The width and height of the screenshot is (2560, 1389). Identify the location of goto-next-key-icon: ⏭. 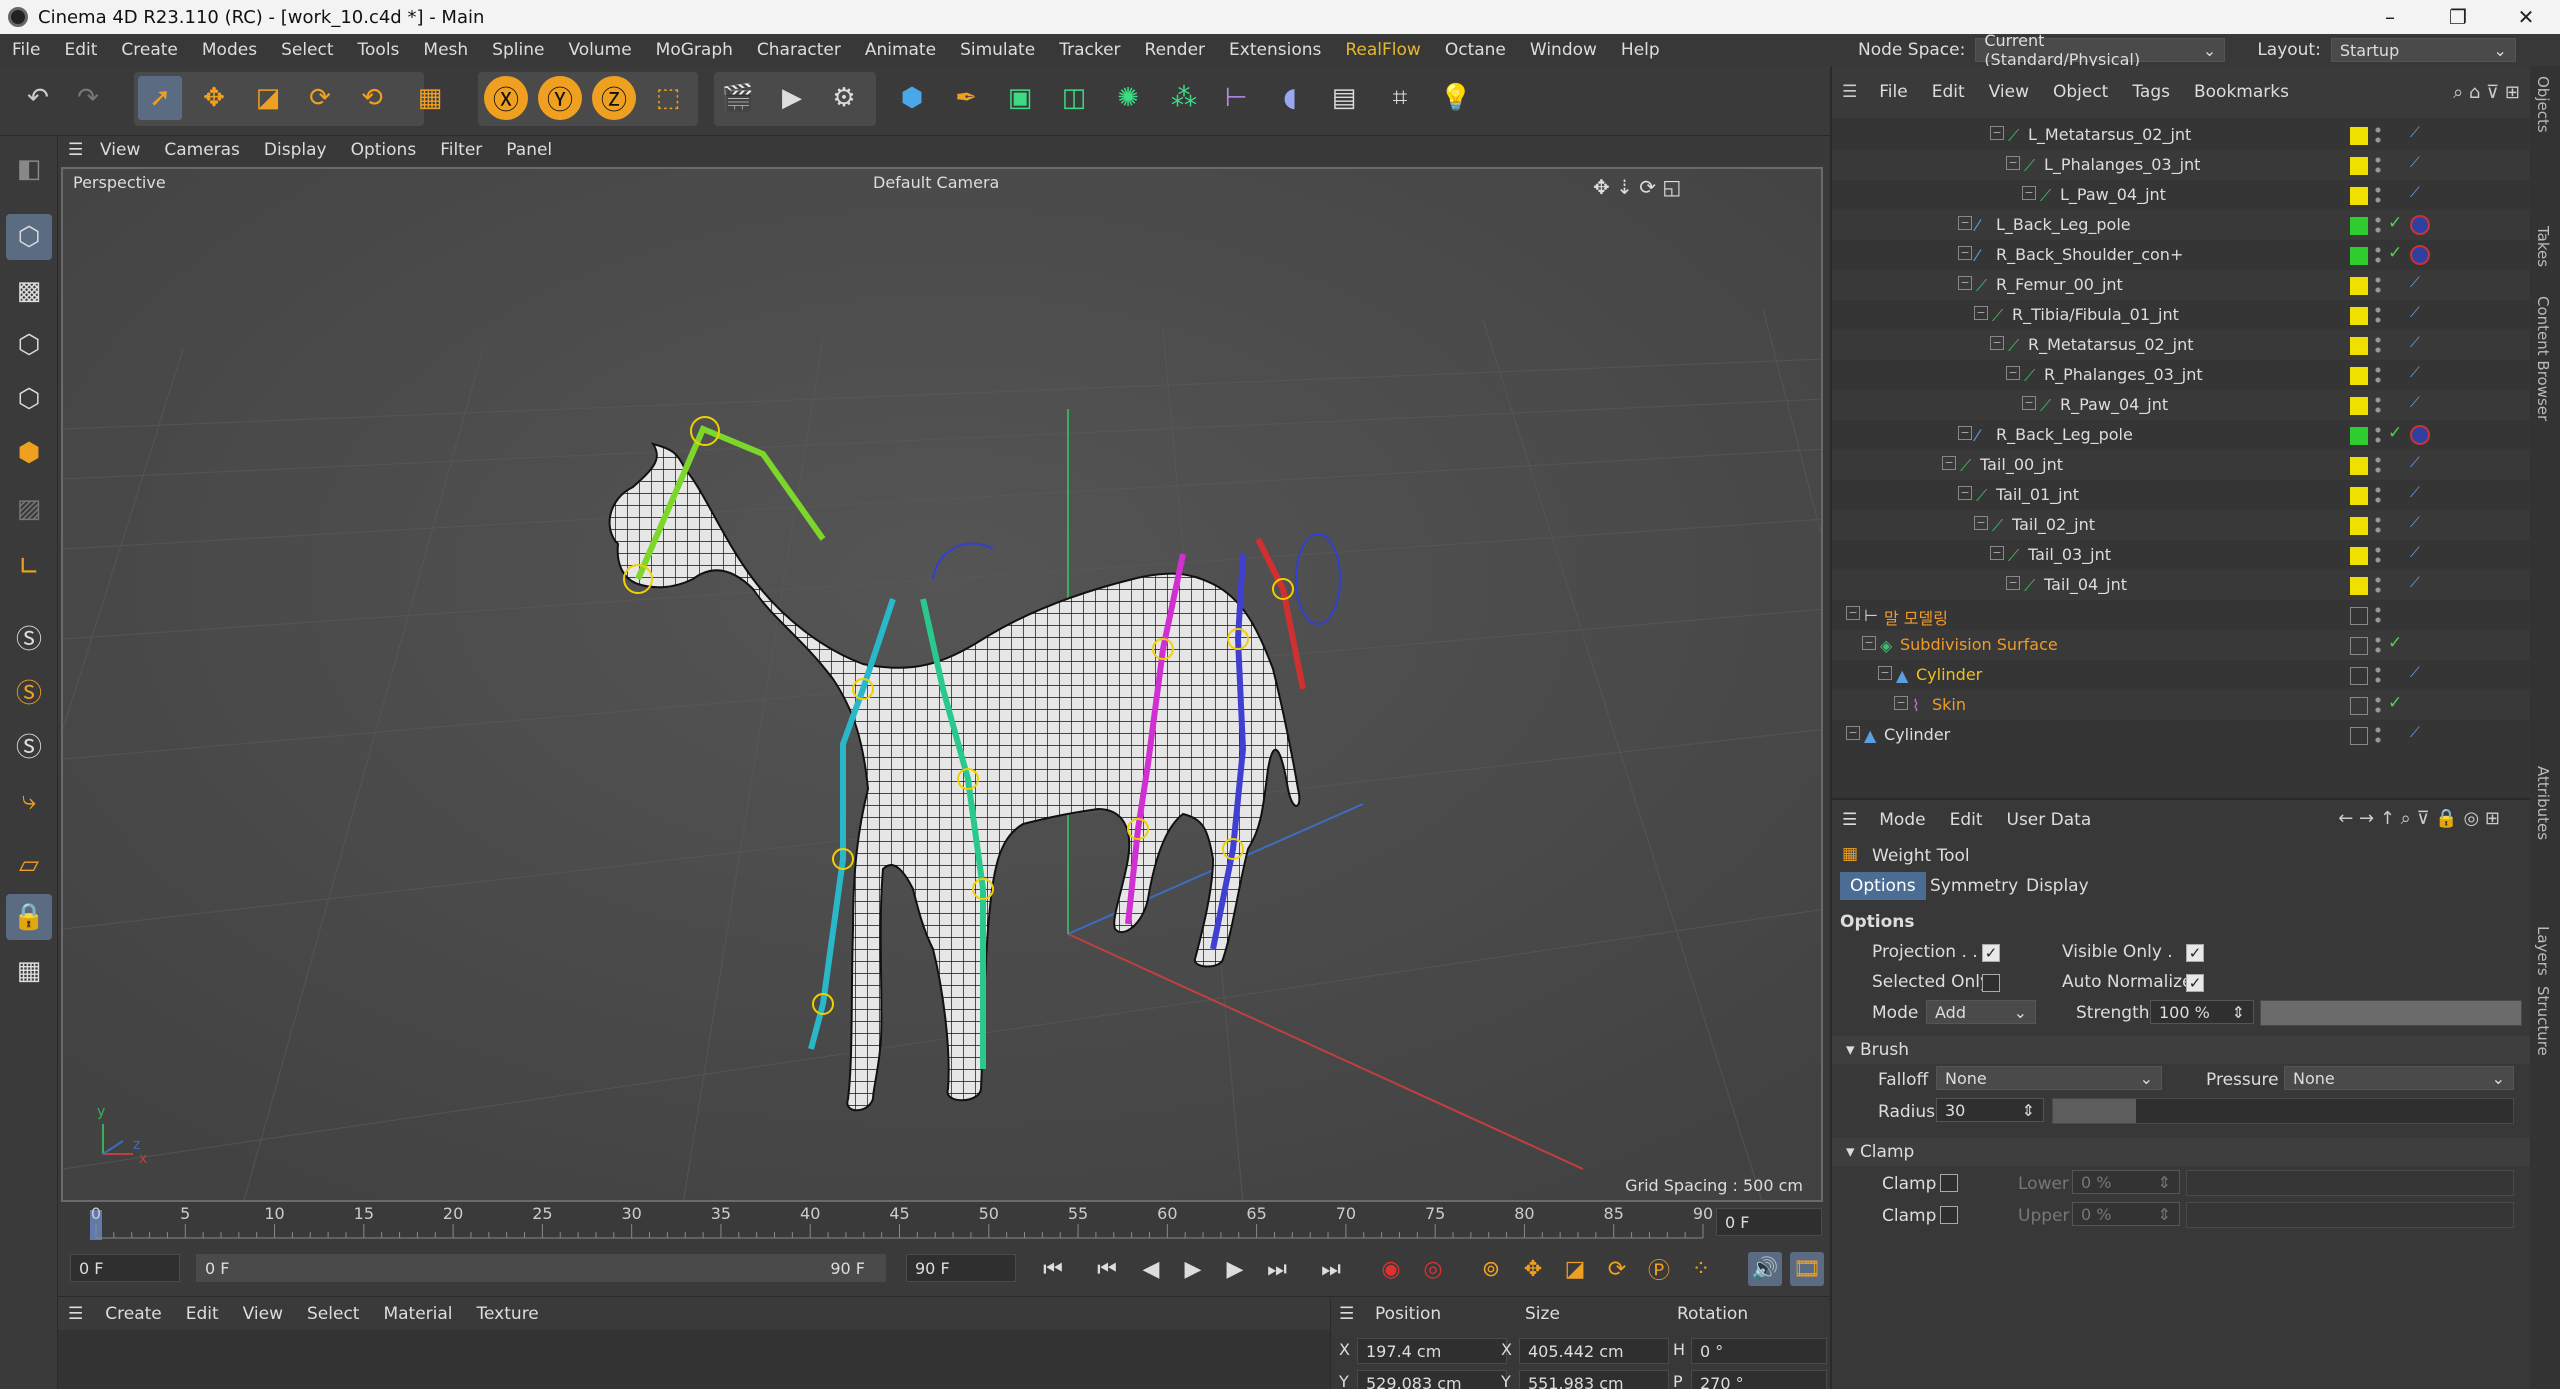
(1277, 1269).